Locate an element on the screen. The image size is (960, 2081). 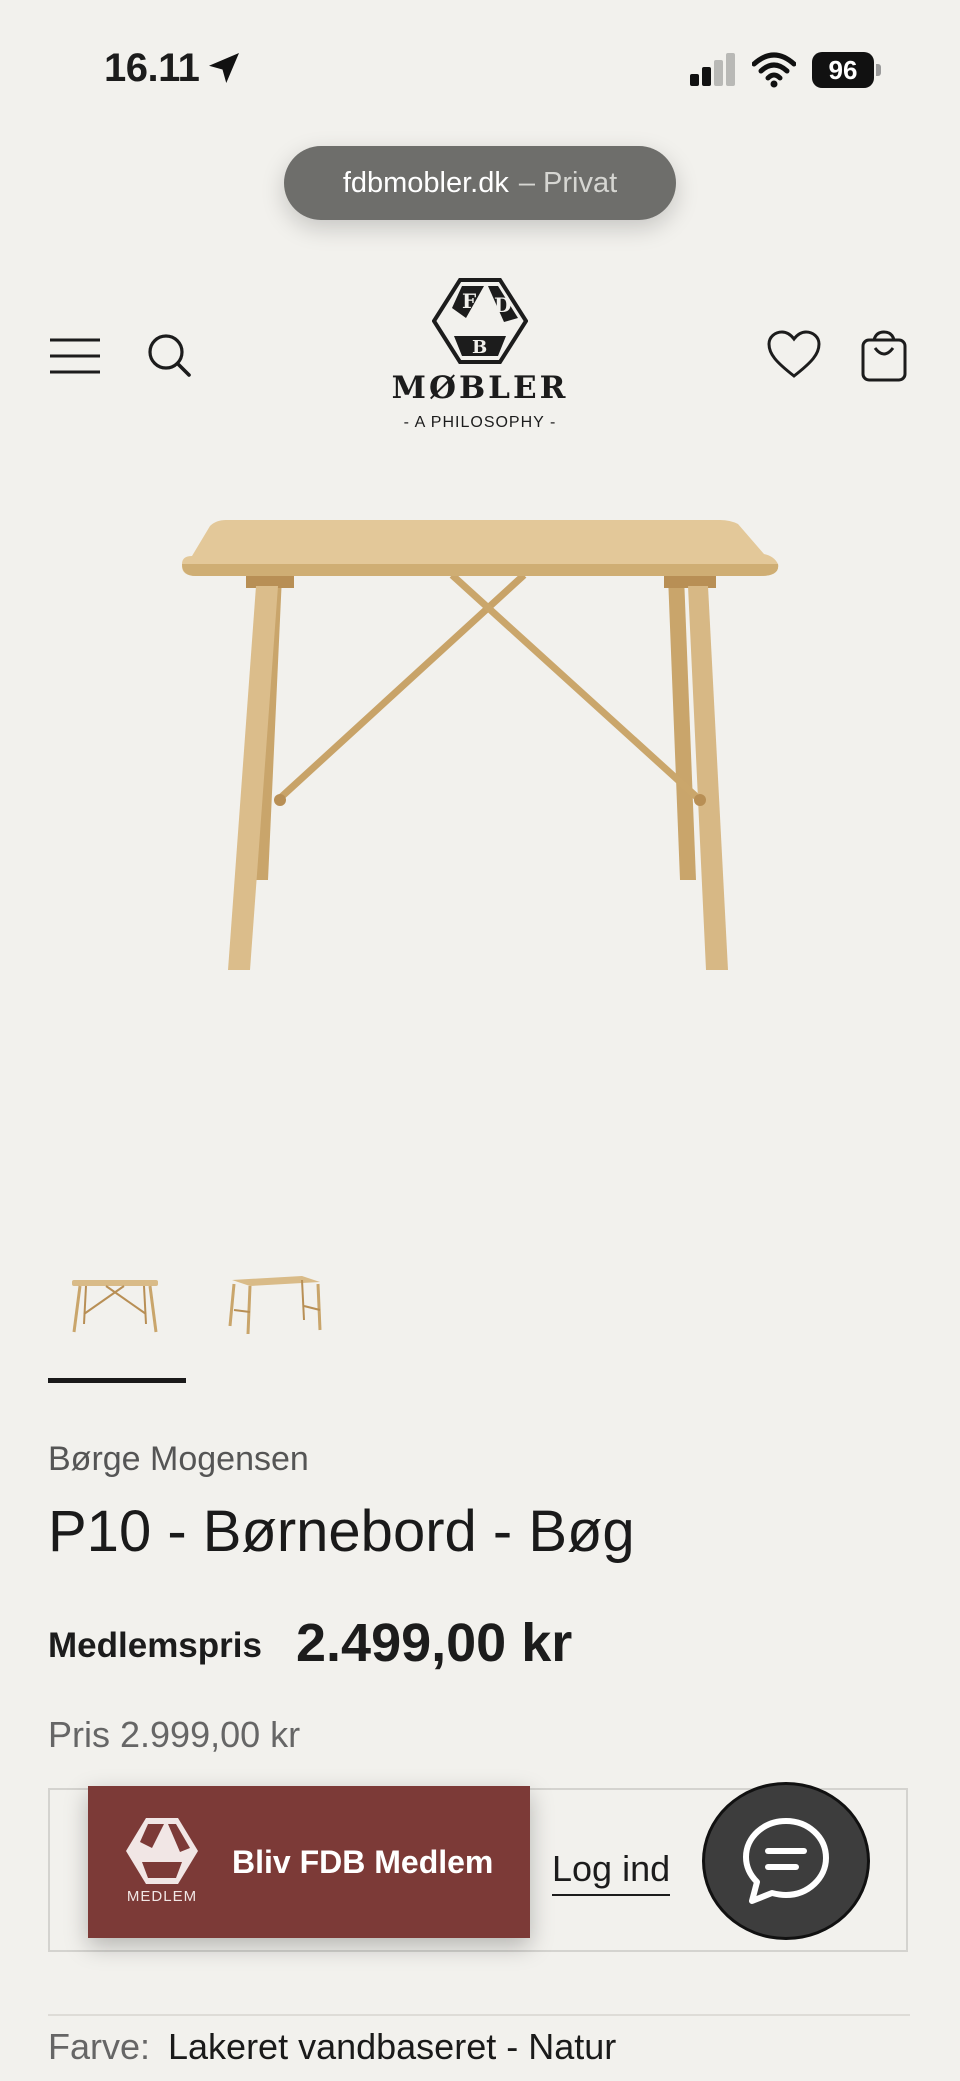
member-price-label: Medlemspris is located at coordinates (155, 1645).